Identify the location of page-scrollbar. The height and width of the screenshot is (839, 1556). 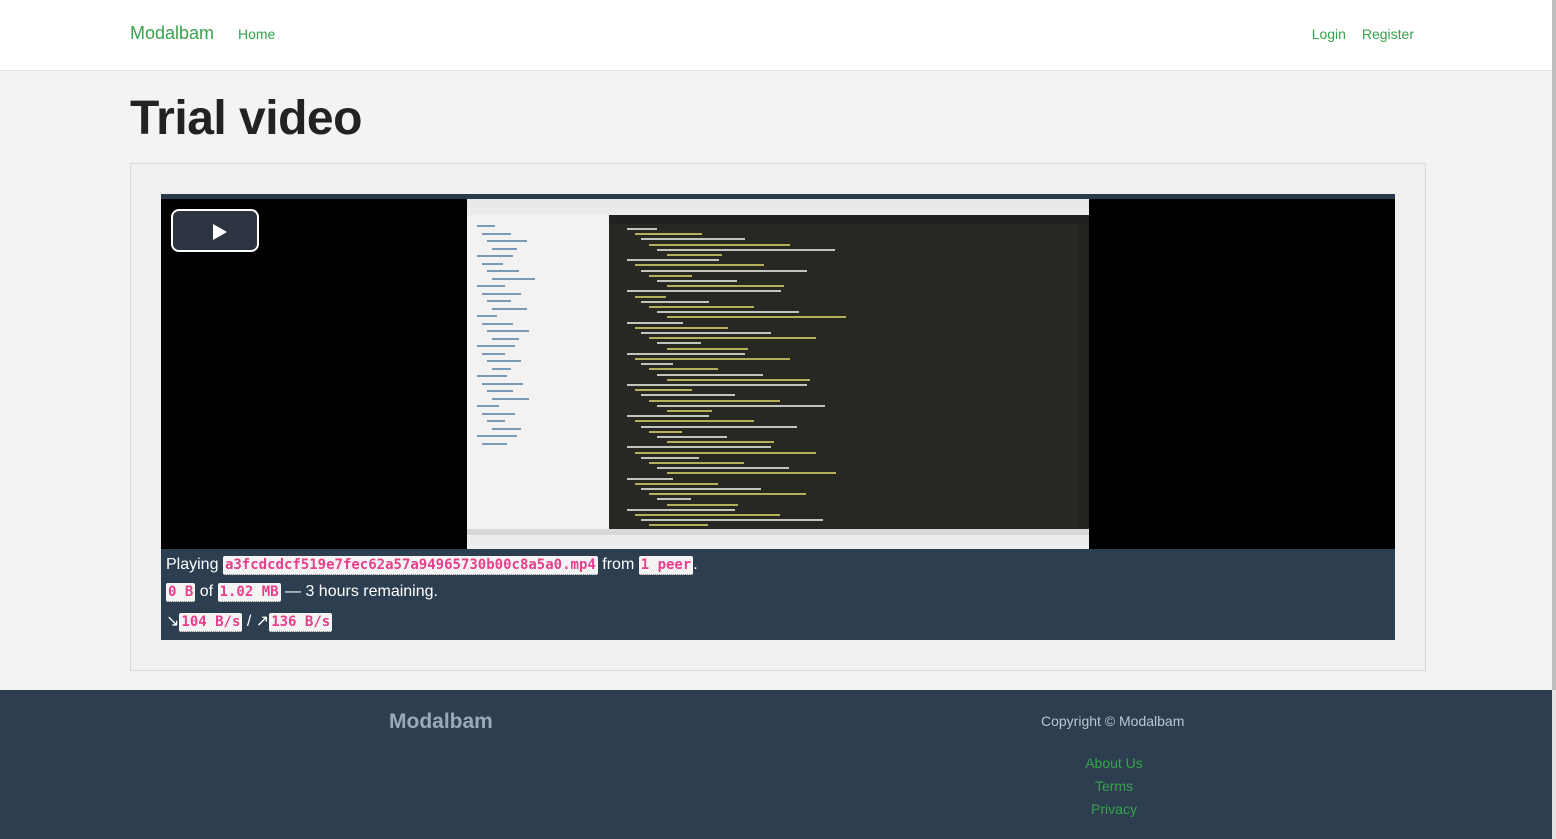
(1554, 419).